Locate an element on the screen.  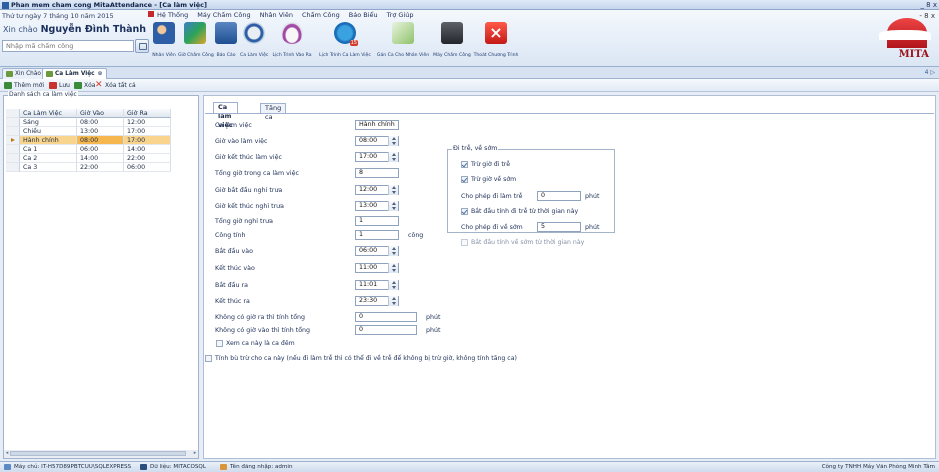
schedule-icon is located at coordinates (292, 33).